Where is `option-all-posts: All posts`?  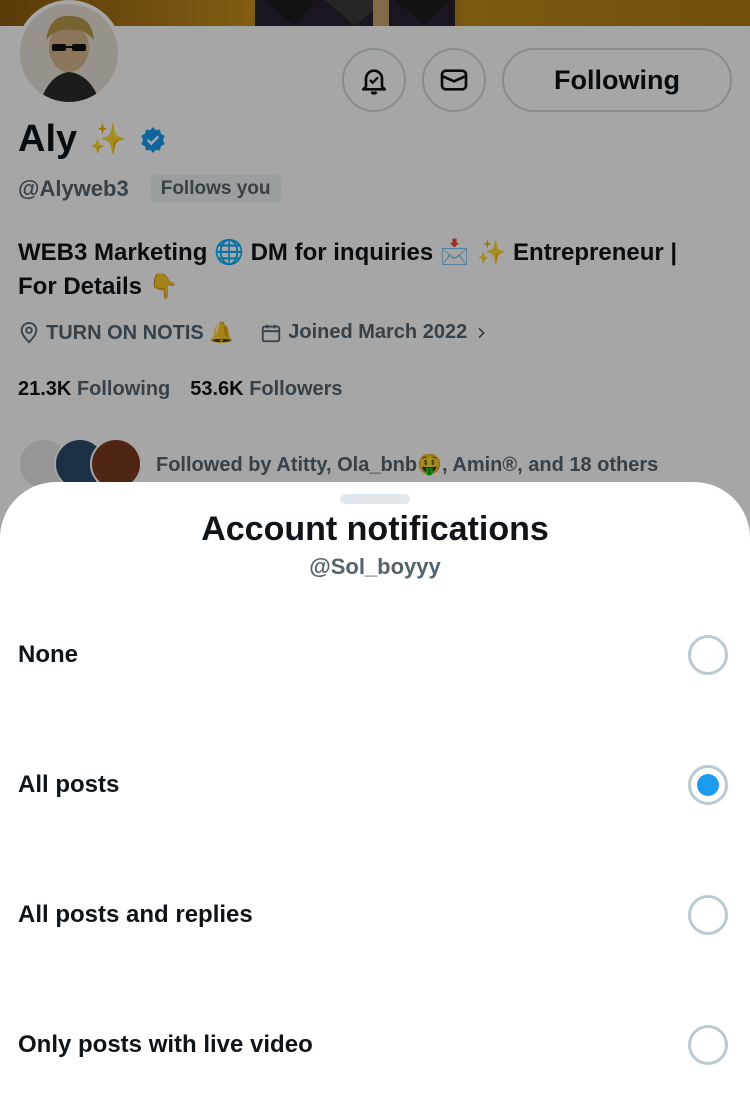 option-all-posts: All posts is located at coordinates (375, 785).